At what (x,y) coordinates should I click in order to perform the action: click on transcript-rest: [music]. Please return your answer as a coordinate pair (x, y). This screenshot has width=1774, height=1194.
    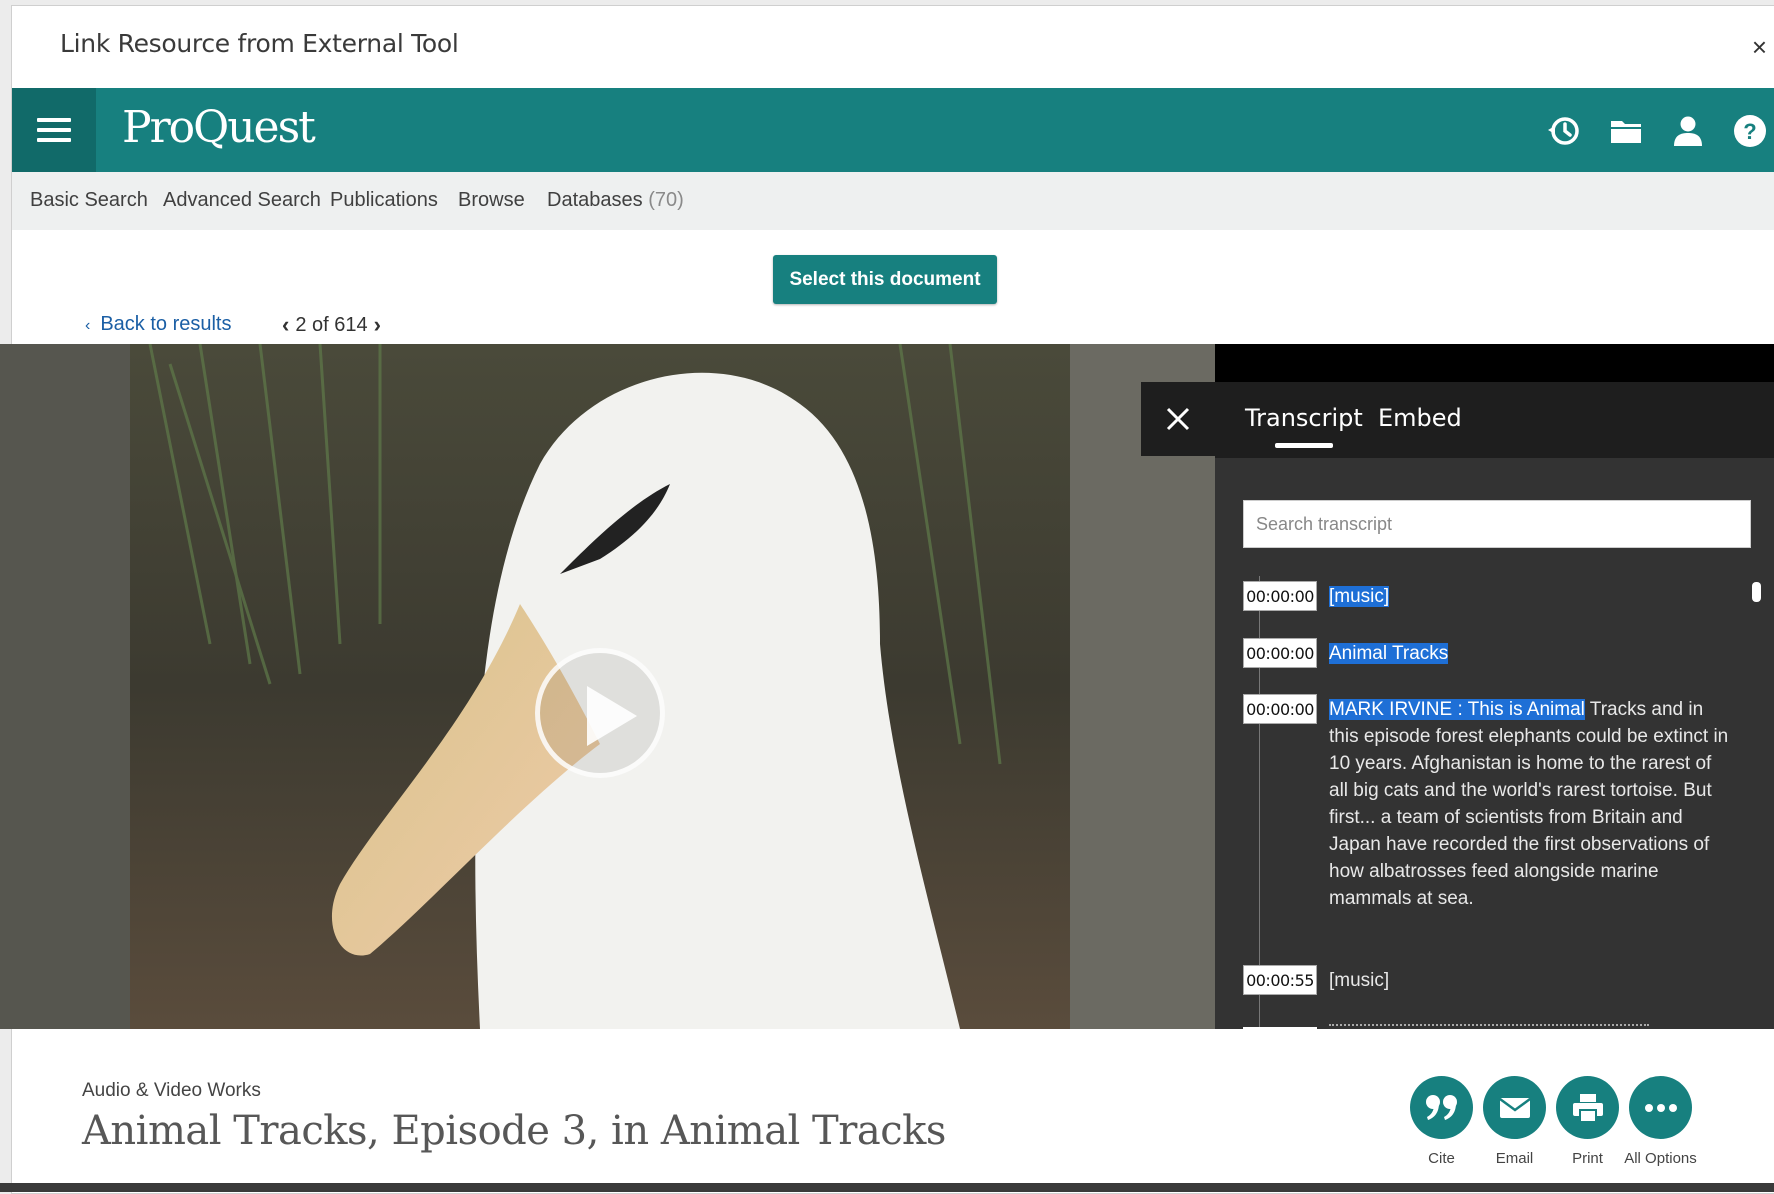
    Looking at the image, I should click on (1359, 980).